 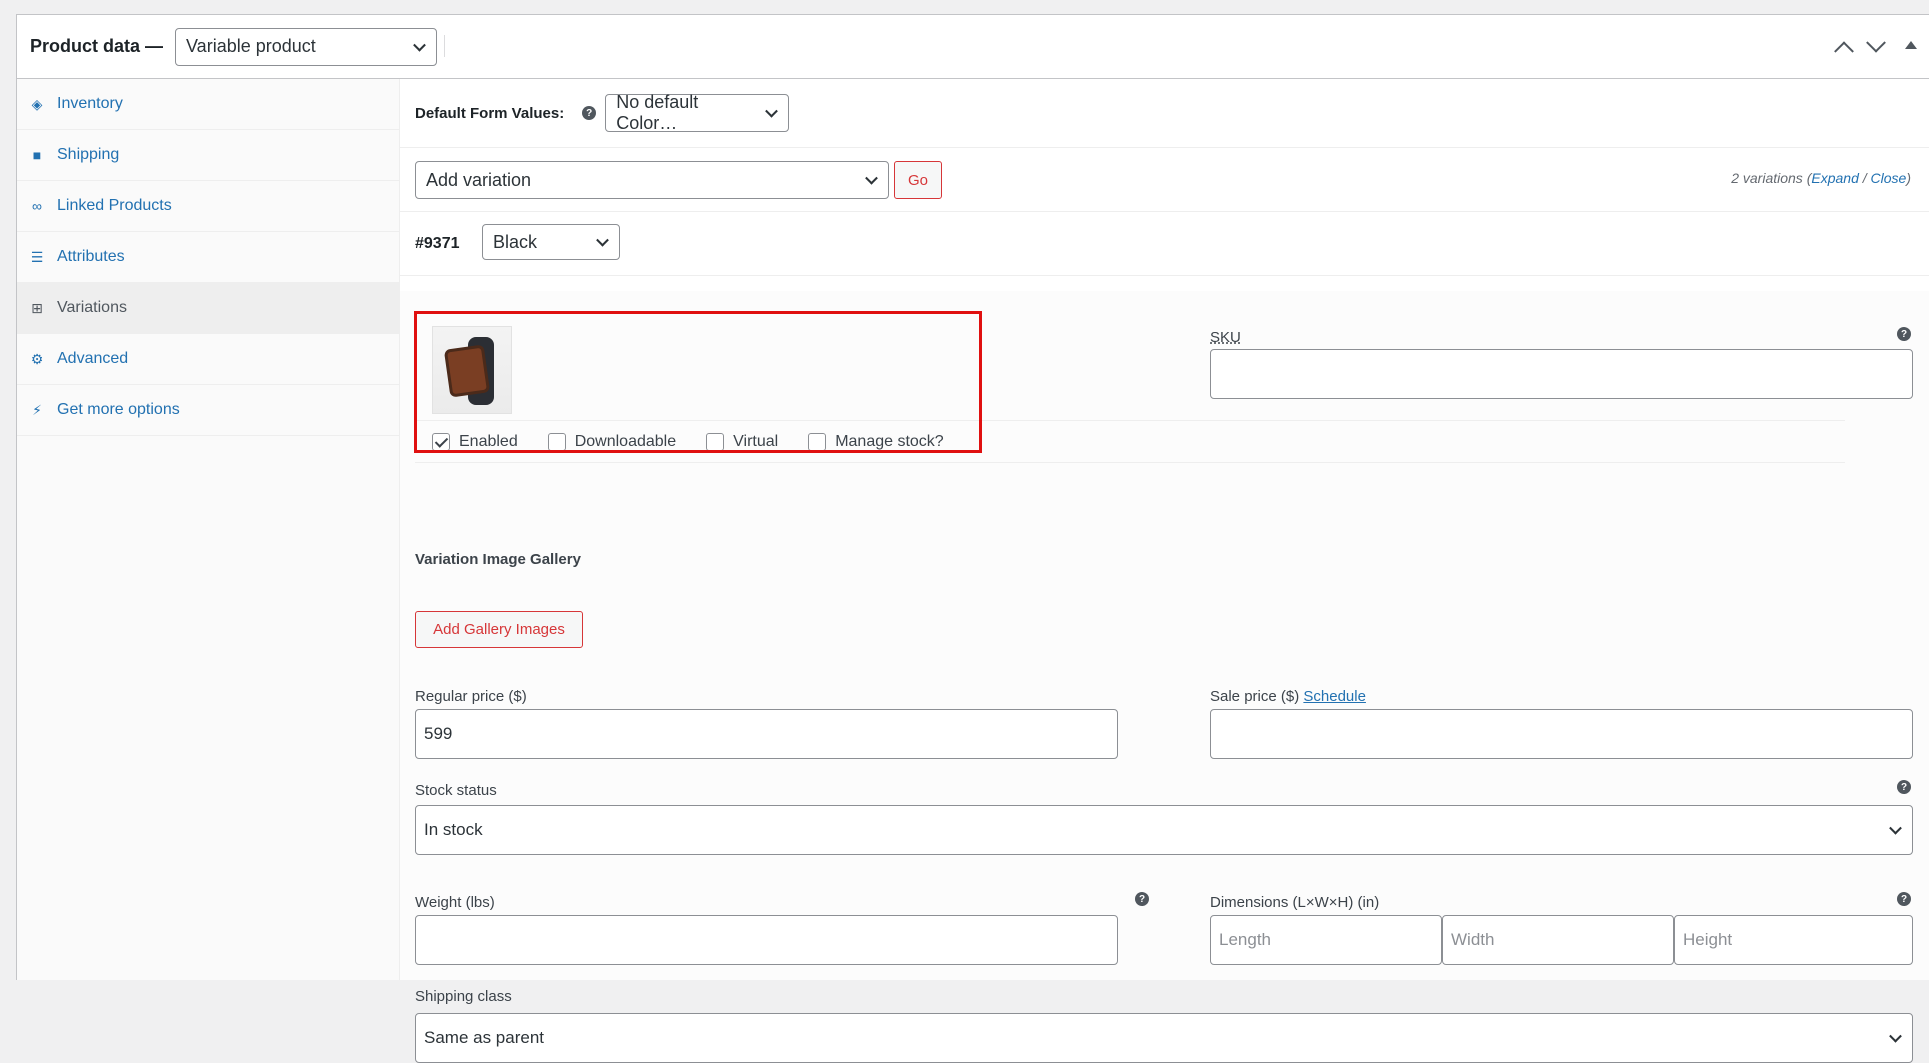 What do you see at coordinates (1295, 902) in the screenshot?
I see `dimensions-label: Dimensions (L×W×H) (in)` at bounding box center [1295, 902].